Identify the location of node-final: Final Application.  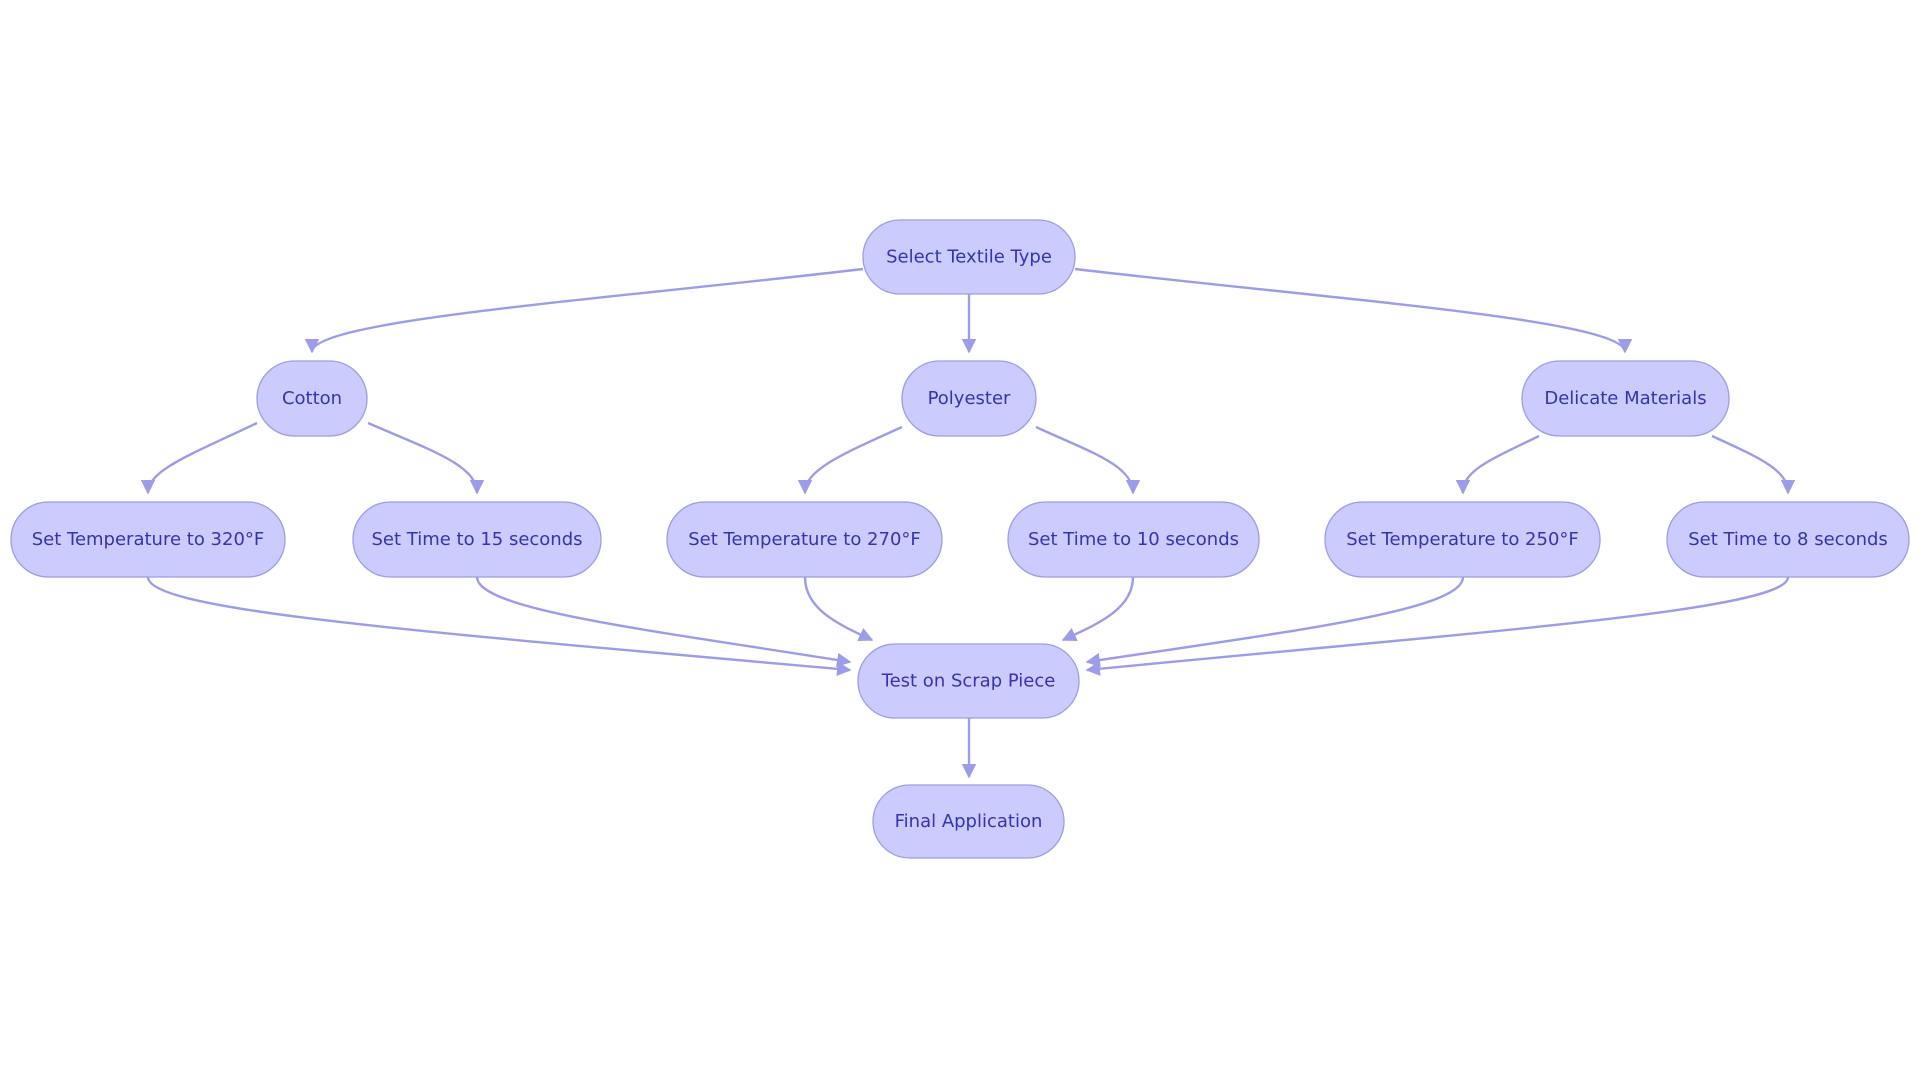
(968, 821).